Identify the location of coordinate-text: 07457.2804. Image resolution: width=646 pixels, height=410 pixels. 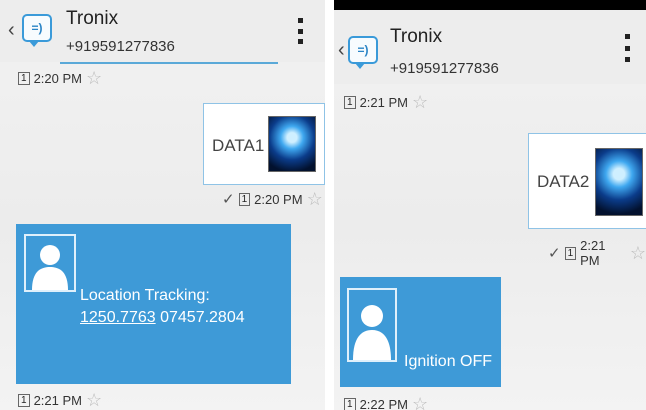
(202, 317).